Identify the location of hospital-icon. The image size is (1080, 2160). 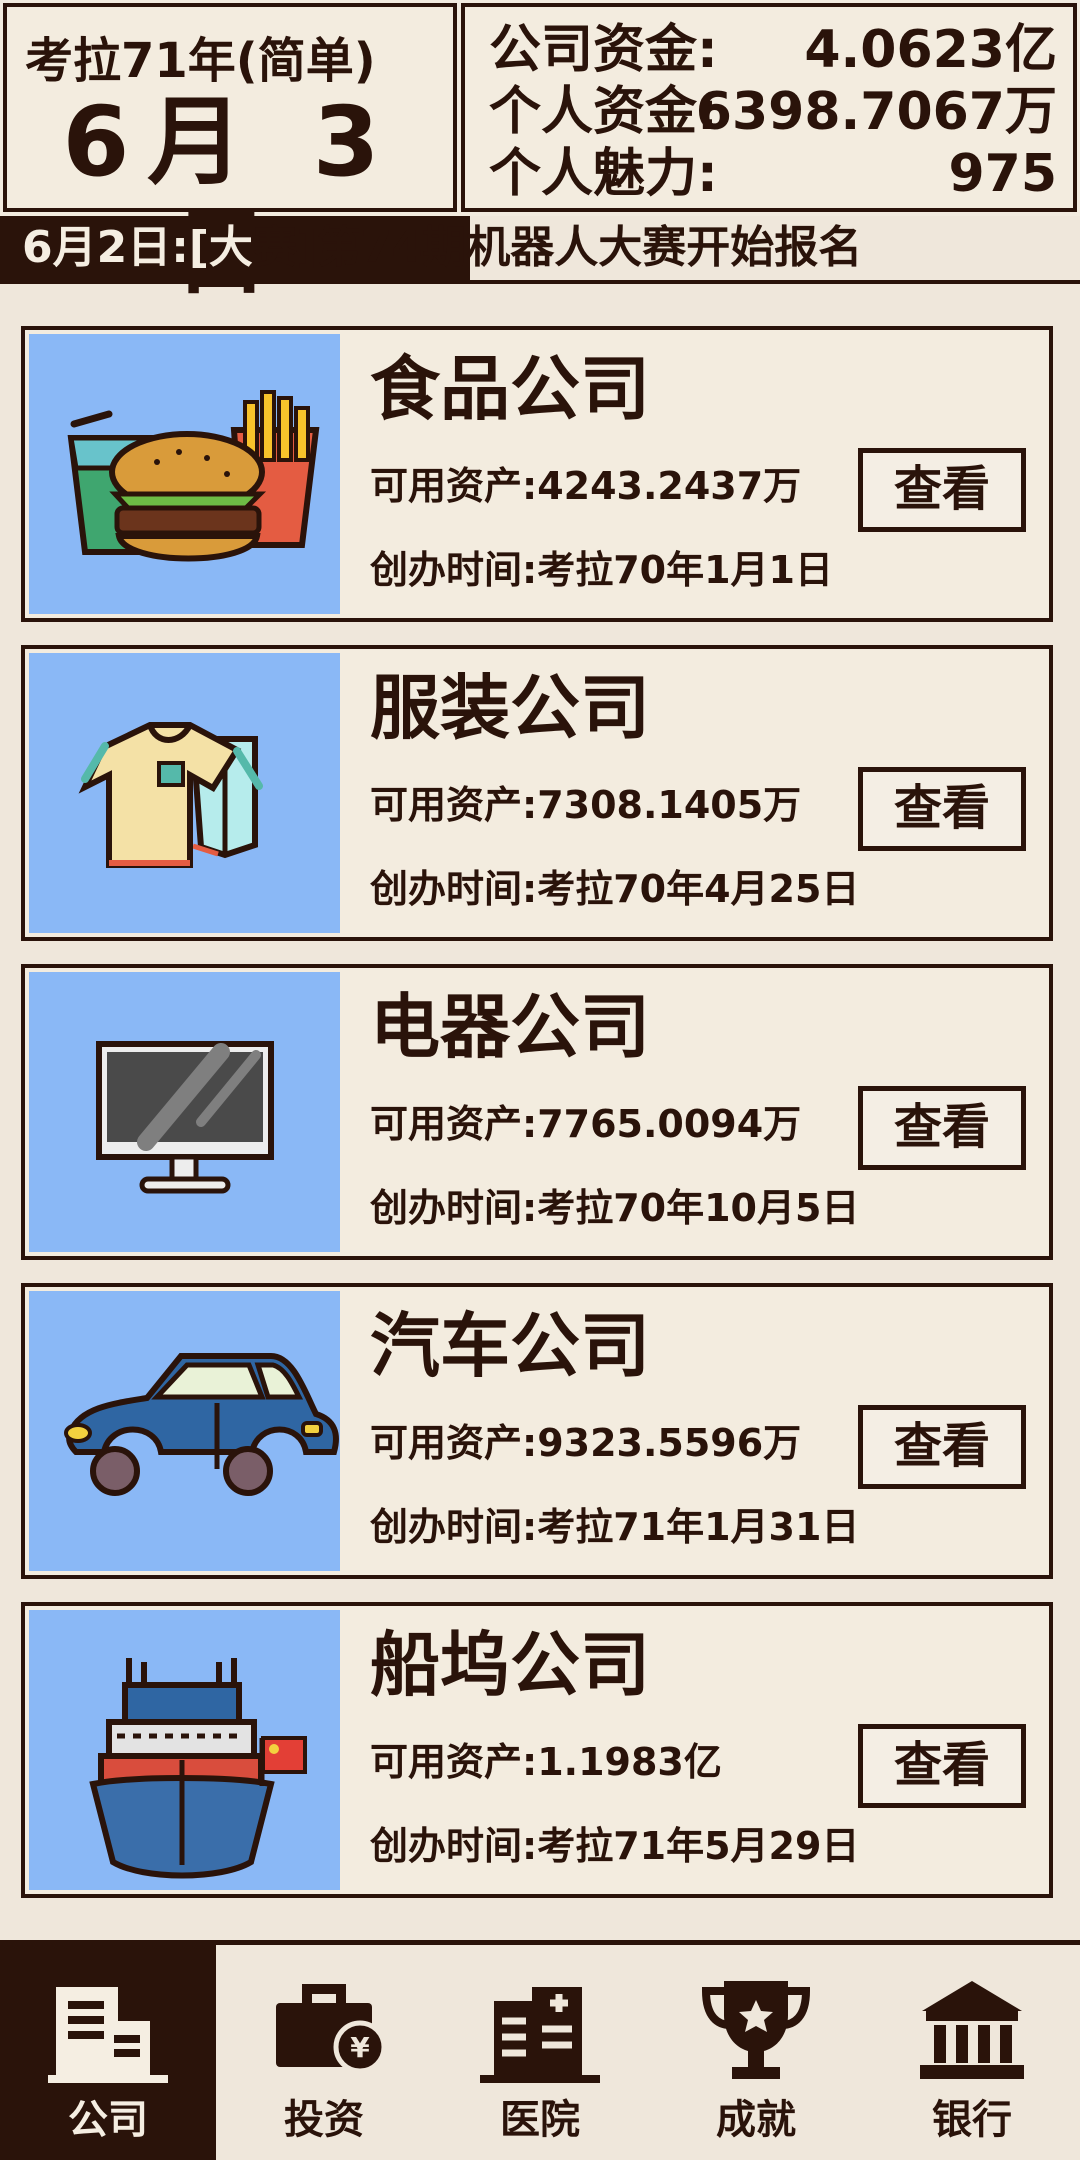
(540, 2035).